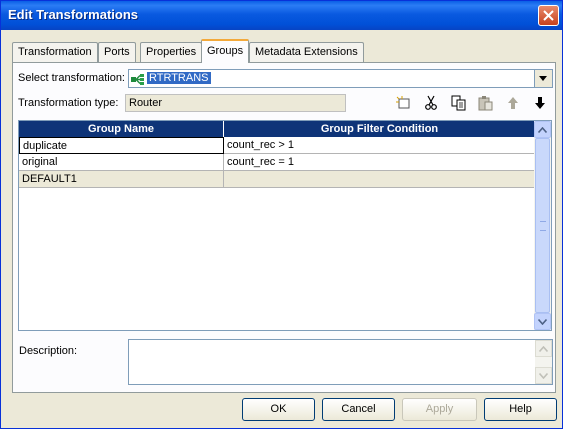  What do you see at coordinates (121, 129) in the screenshot?
I see `column-header-group-name: Group Name` at bounding box center [121, 129].